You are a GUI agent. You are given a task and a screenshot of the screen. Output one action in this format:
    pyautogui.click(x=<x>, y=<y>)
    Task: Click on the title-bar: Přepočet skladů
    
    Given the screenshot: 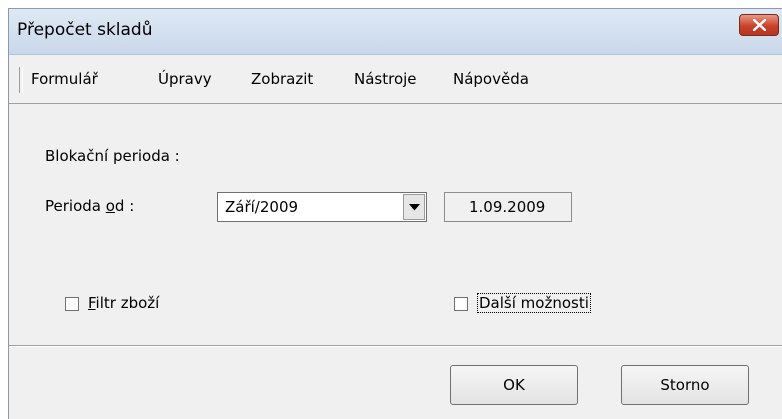 What is the action you would take?
    pyautogui.click(x=395, y=32)
    